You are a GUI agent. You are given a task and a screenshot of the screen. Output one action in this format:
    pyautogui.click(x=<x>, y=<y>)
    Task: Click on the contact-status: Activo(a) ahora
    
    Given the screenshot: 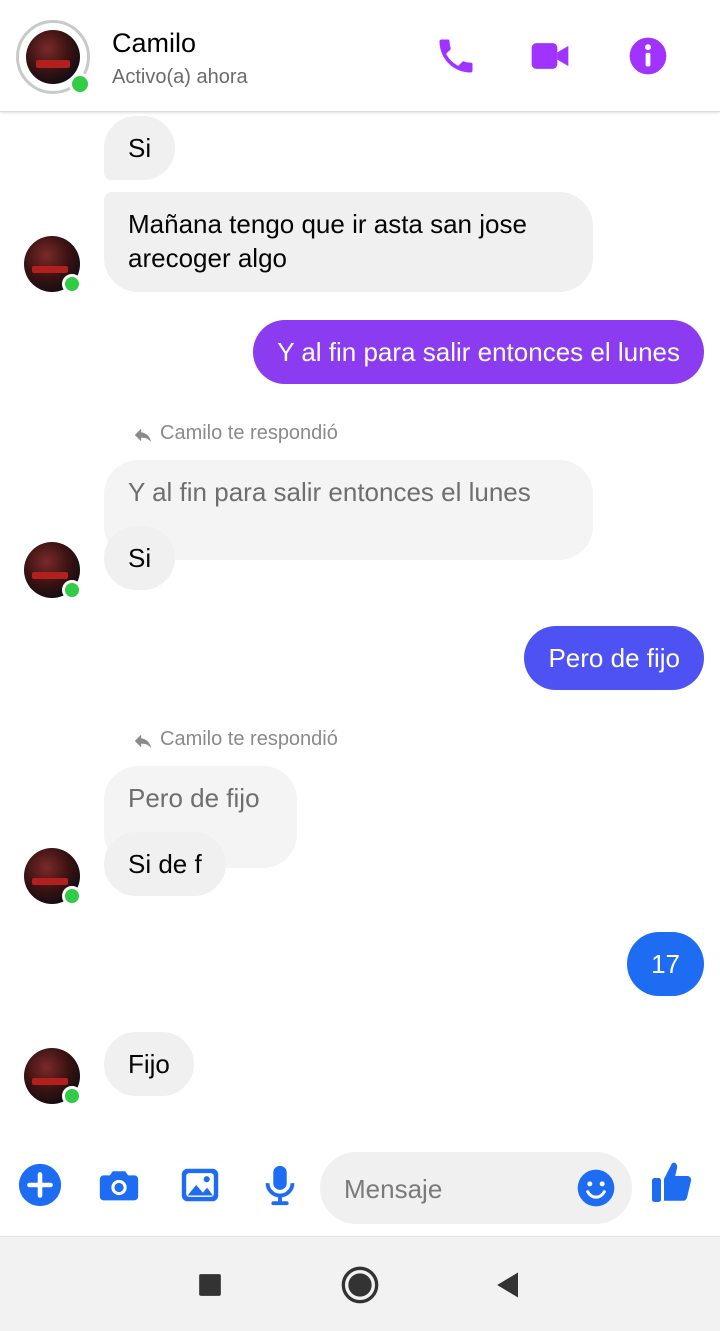 What is the action you would take?
    pyautogui.click(x=180, y=77)
    